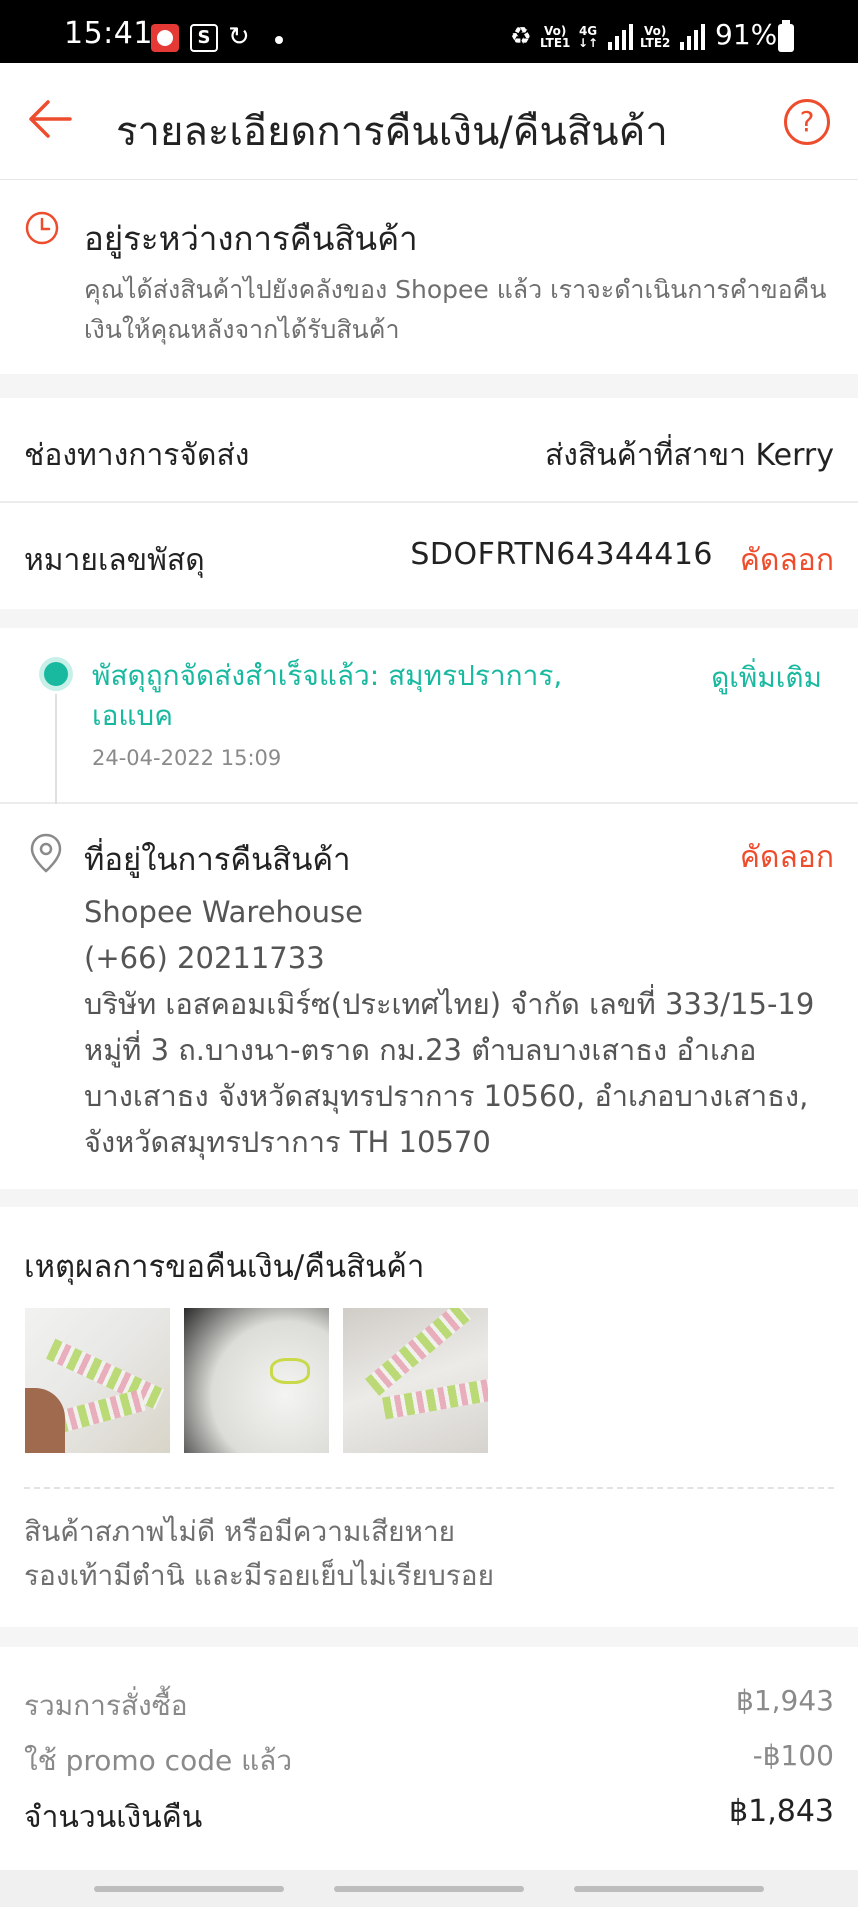  Describe the element at coordinates (42, 228) in the screenshot. I see `clock-icon` at that location.